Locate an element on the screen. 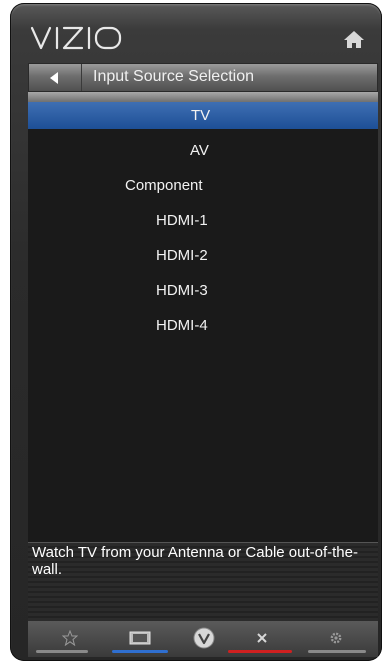 Image resolution: width=385 pixels, height=664 pixels. menu-item-hdmi-1: HDMI-1 is located at coordinates (203, 220).